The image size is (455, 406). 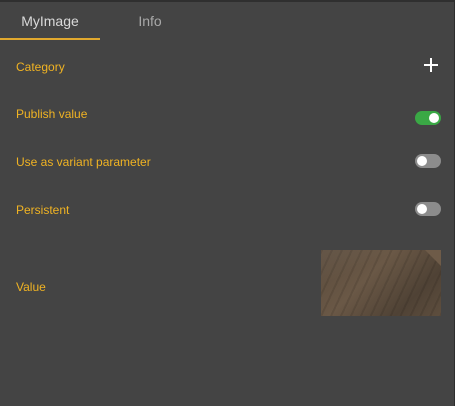 What do you see at coordinates (31, 287) in the screenshot?
I see `value-label: Value` at bounding box center [31, 287].